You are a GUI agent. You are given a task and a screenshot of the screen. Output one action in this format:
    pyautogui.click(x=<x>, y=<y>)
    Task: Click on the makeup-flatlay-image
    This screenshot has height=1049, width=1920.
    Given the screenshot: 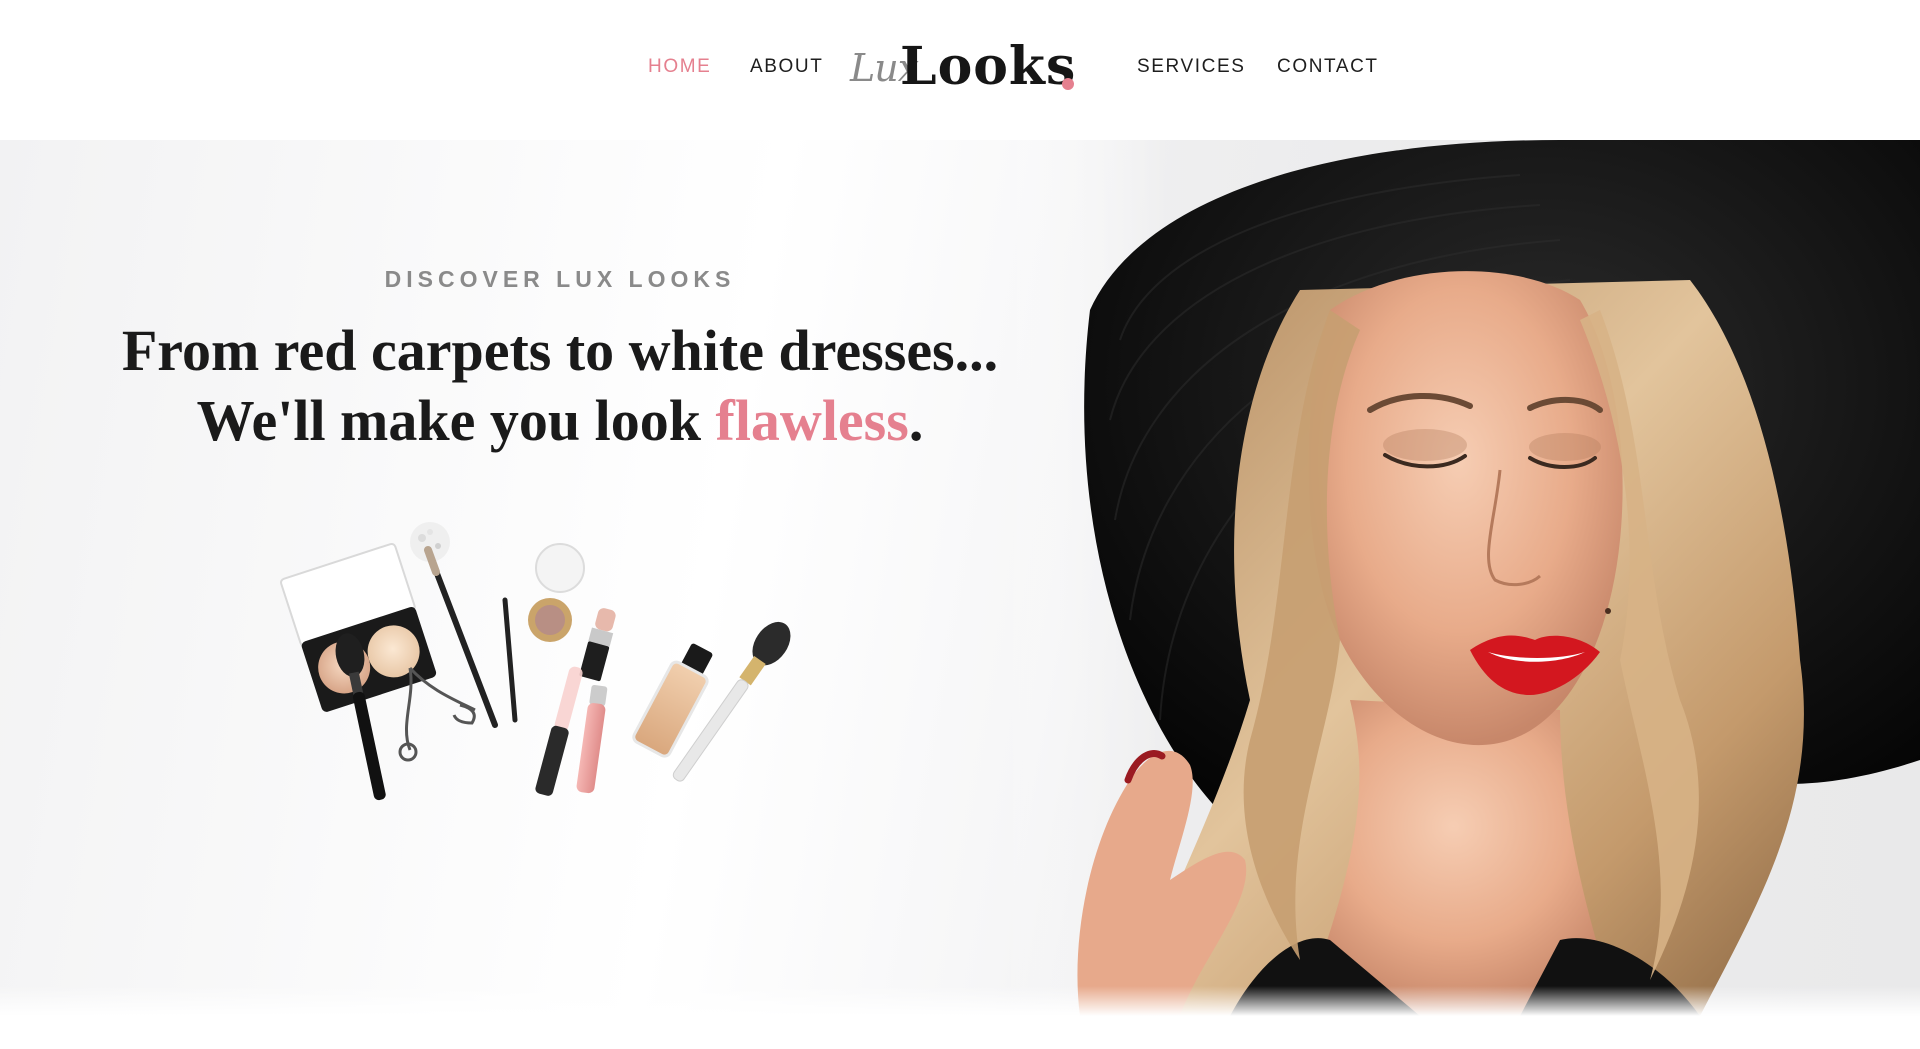 What is the action you would take?
    pyautogui.click(x=535, y=661)
    